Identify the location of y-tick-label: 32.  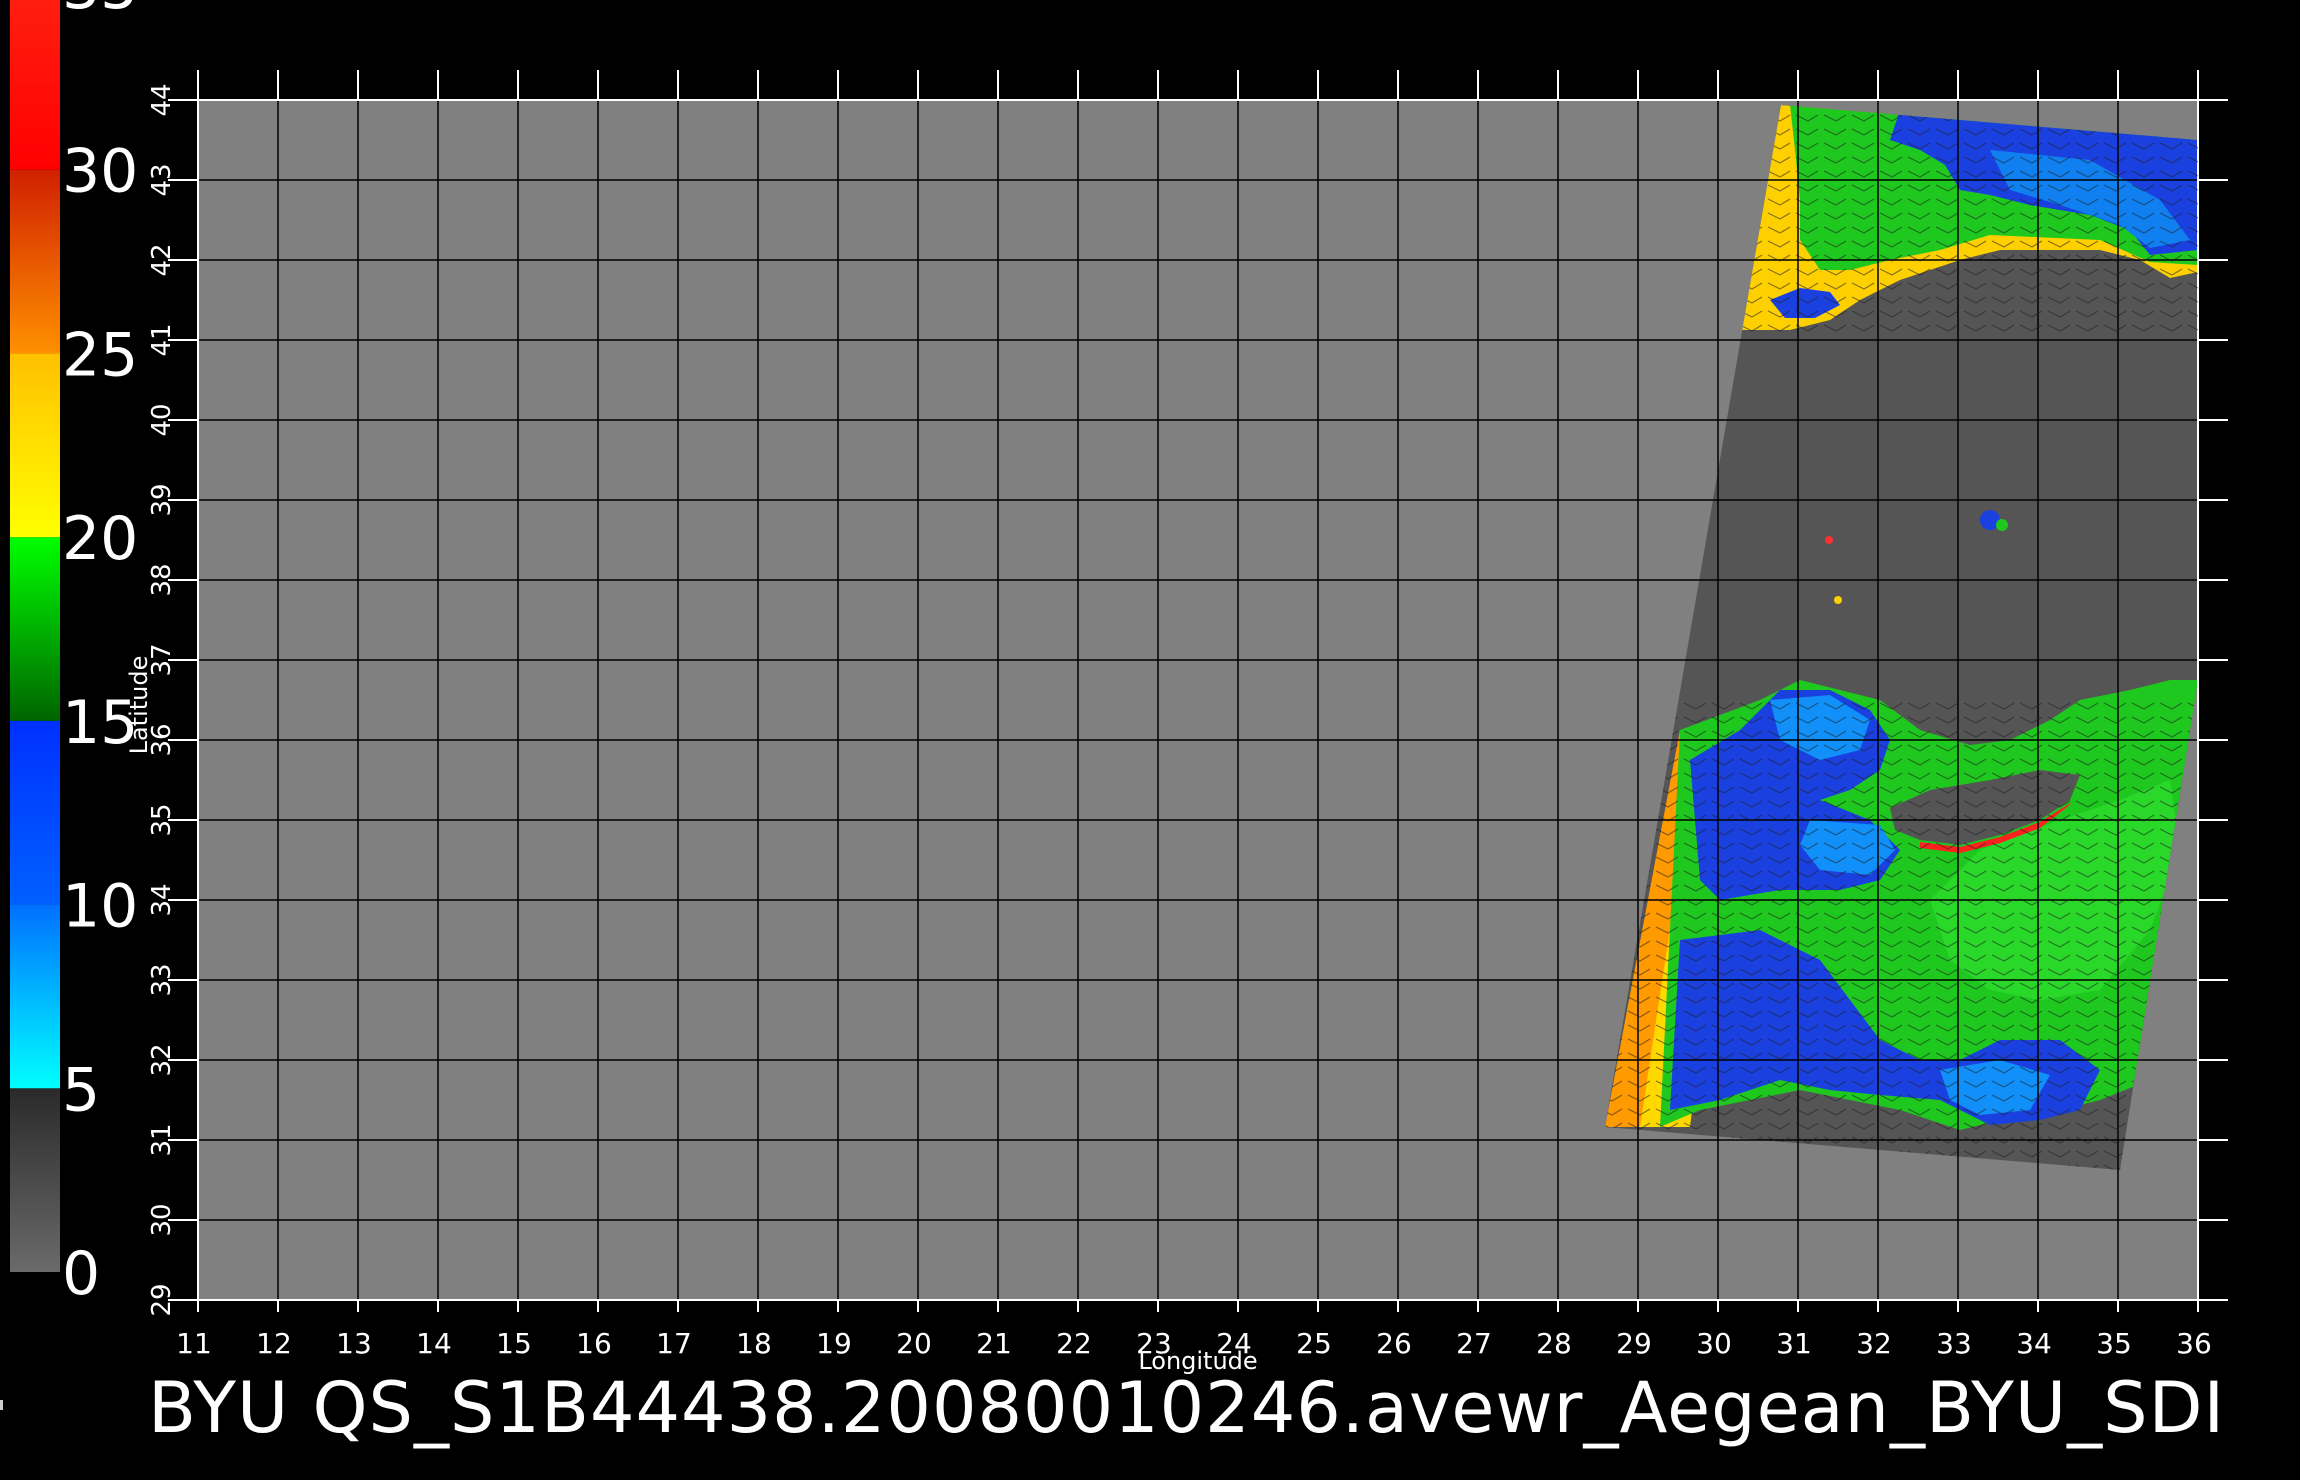
(162, 1059).